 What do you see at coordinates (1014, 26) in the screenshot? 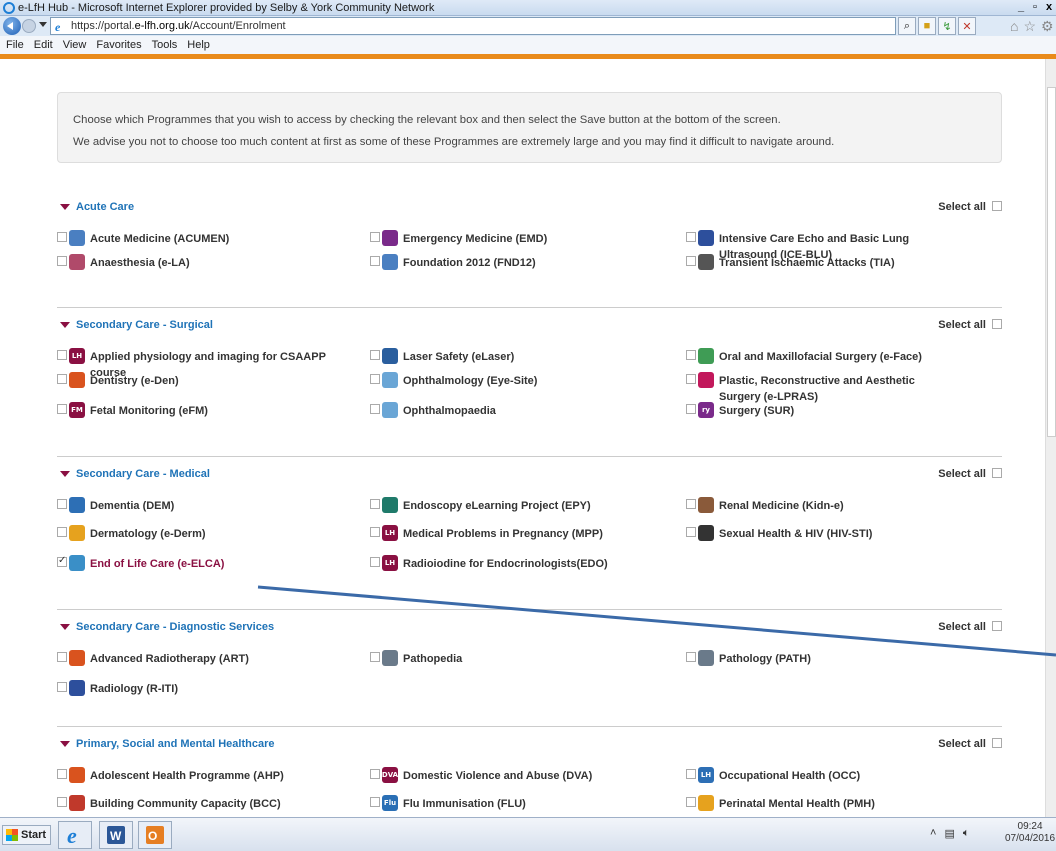
I see `home-icon: ⌂` at bounding box center [1014, 26].